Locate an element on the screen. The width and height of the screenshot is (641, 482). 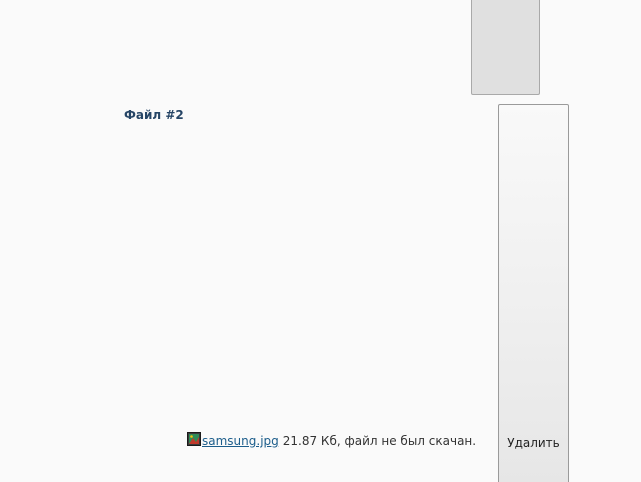
file-heading: Файл #2 is located at coordinates (154, 115).